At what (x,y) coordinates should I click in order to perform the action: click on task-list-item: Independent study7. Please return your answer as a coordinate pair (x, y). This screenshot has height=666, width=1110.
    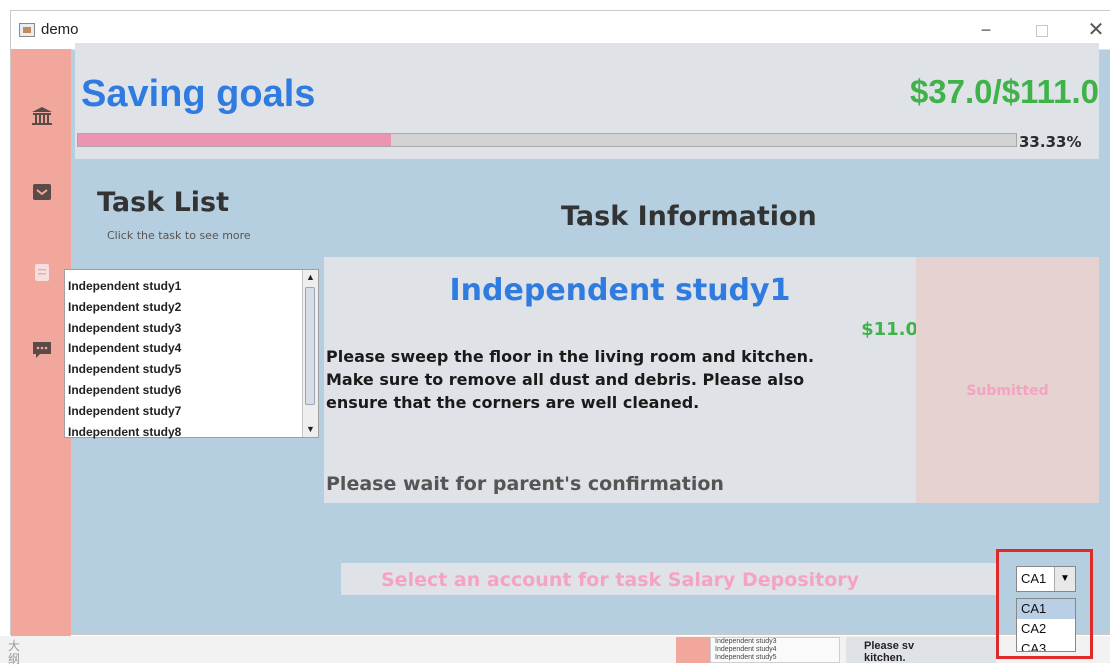
    Looking at the image, I should click on (178, 411).